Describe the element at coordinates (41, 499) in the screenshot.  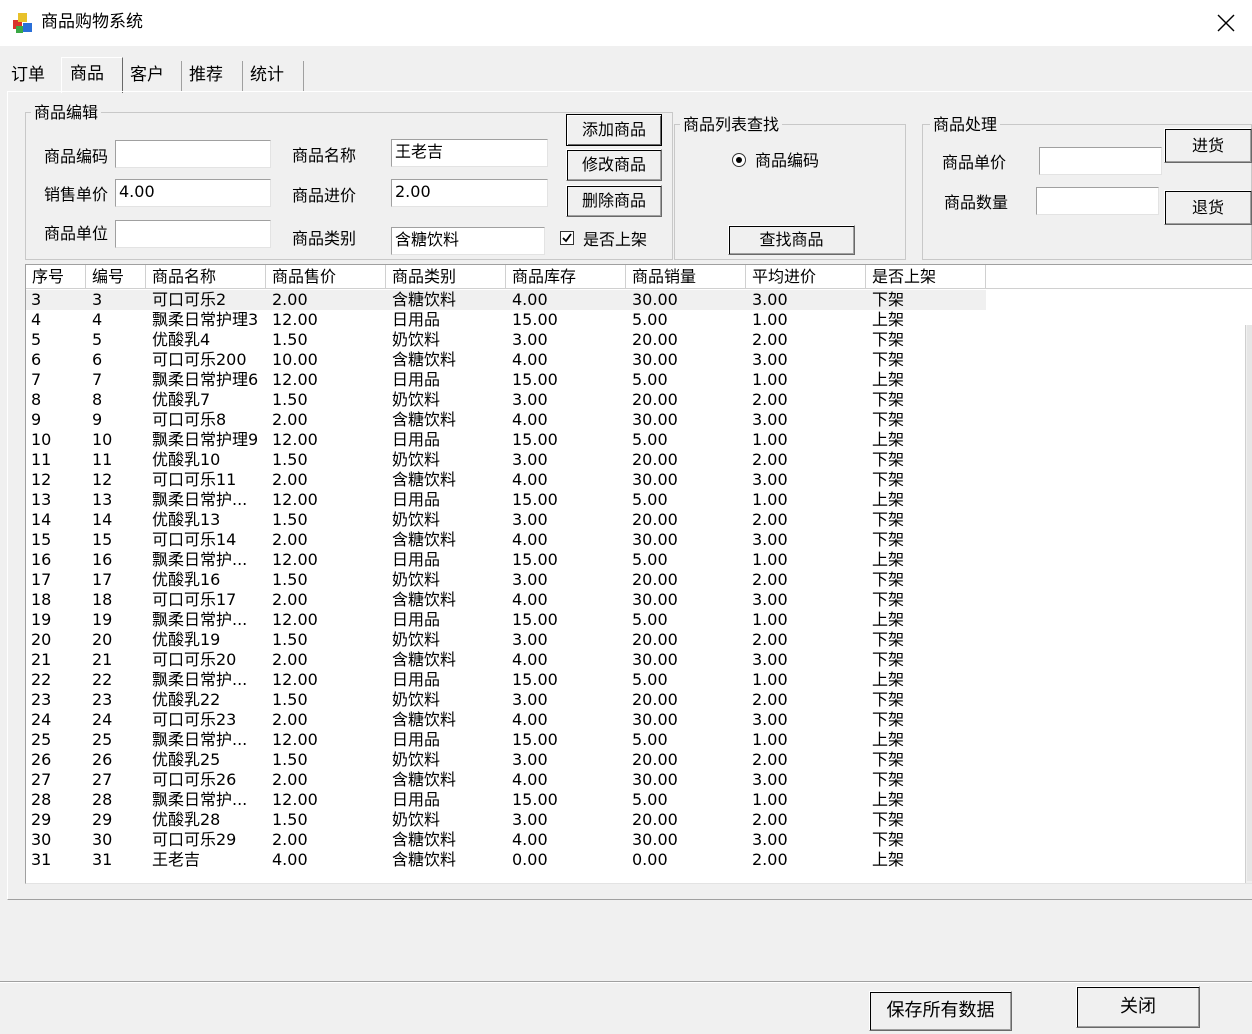
I see `table-cell: 13` at that location.